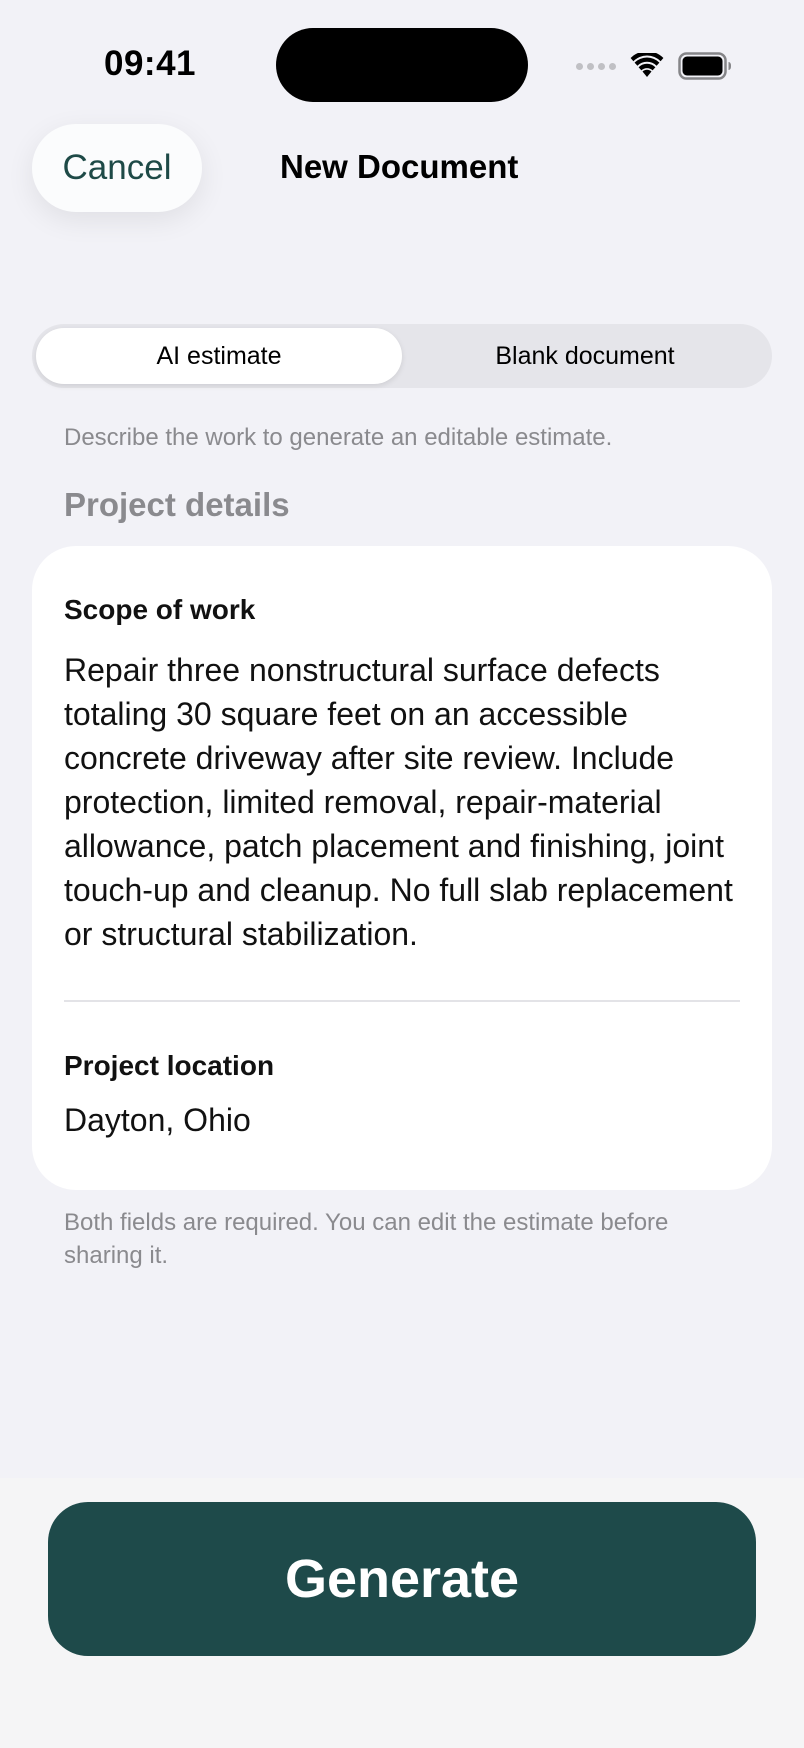 Image resolution: width=804 pixels, height=1748 pixels. I want to click on divider, so click(402, 1001).